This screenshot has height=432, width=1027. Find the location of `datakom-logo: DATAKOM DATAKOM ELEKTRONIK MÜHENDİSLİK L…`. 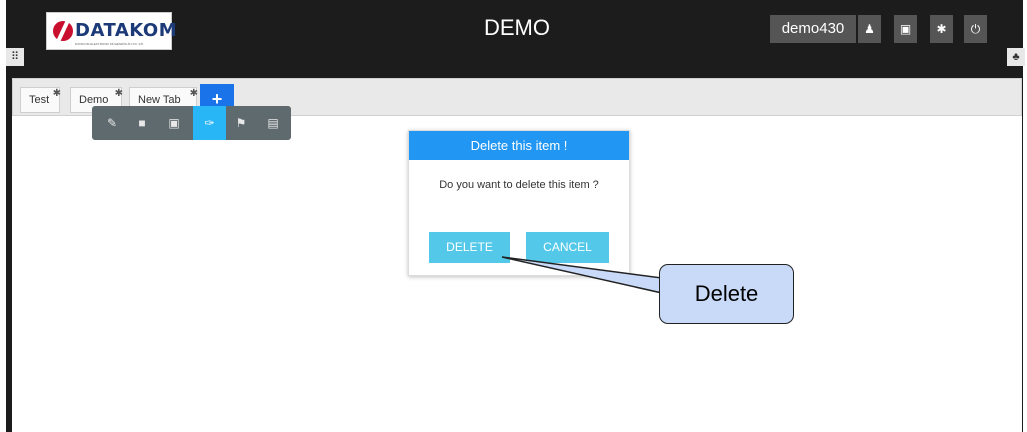

datakom-logo: DATAKOM DATAKOM ELEKTRONIK MÜHENDİSLİK L… is located at coordinates (111, 31).